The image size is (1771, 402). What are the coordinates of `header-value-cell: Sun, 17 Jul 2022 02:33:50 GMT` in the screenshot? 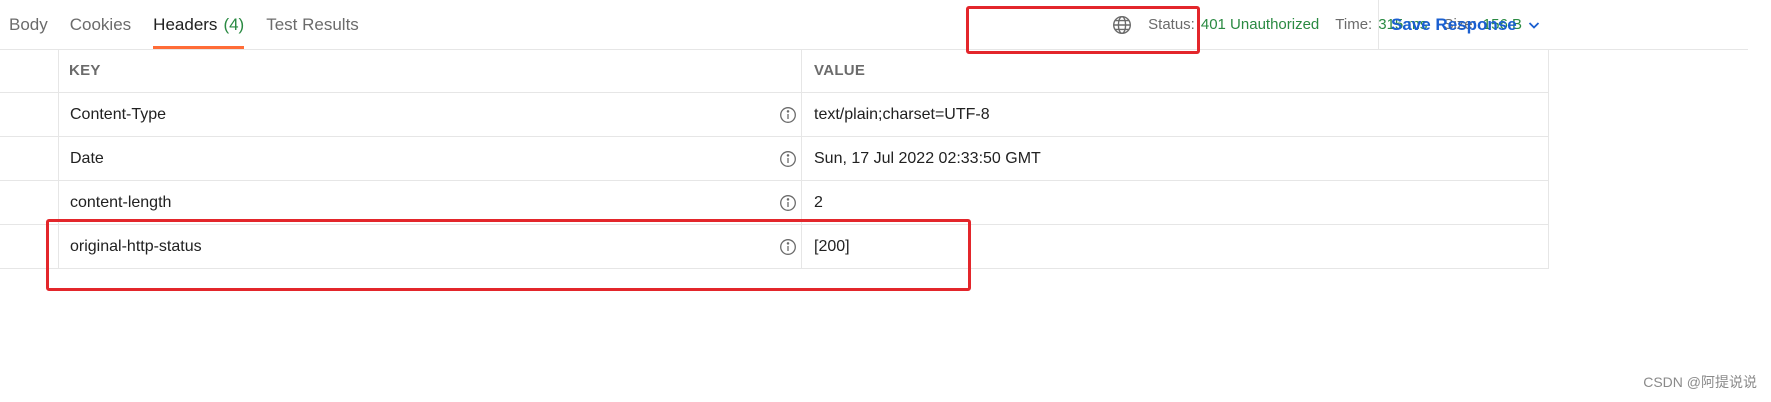 It's located at (1175, 158).